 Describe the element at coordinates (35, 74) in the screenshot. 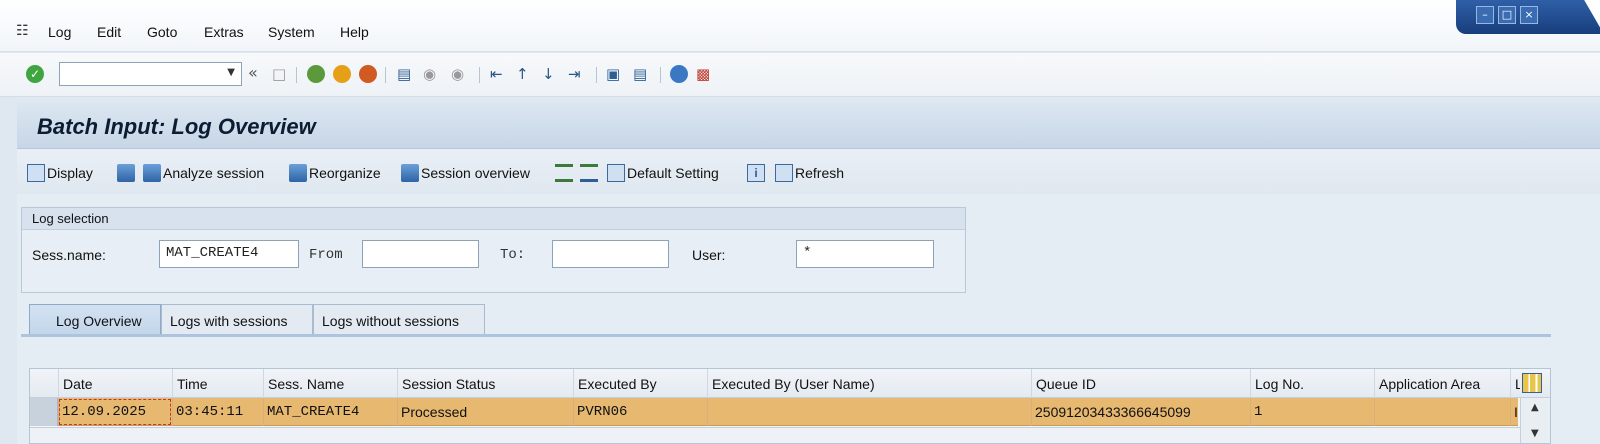

I see `ok-icon: ✓` at that location.